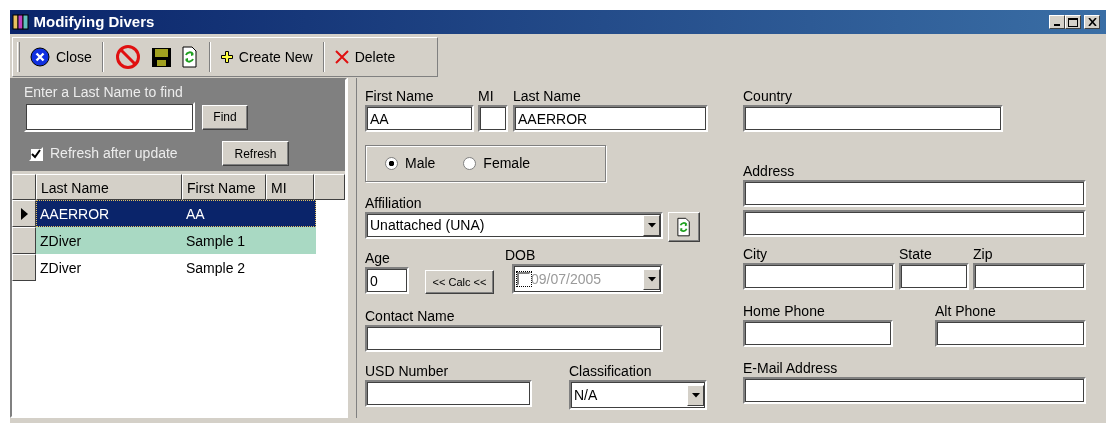  Describe the element at coordinates (1056, 22) in the screenshot. I see `minimize-button` at that location.